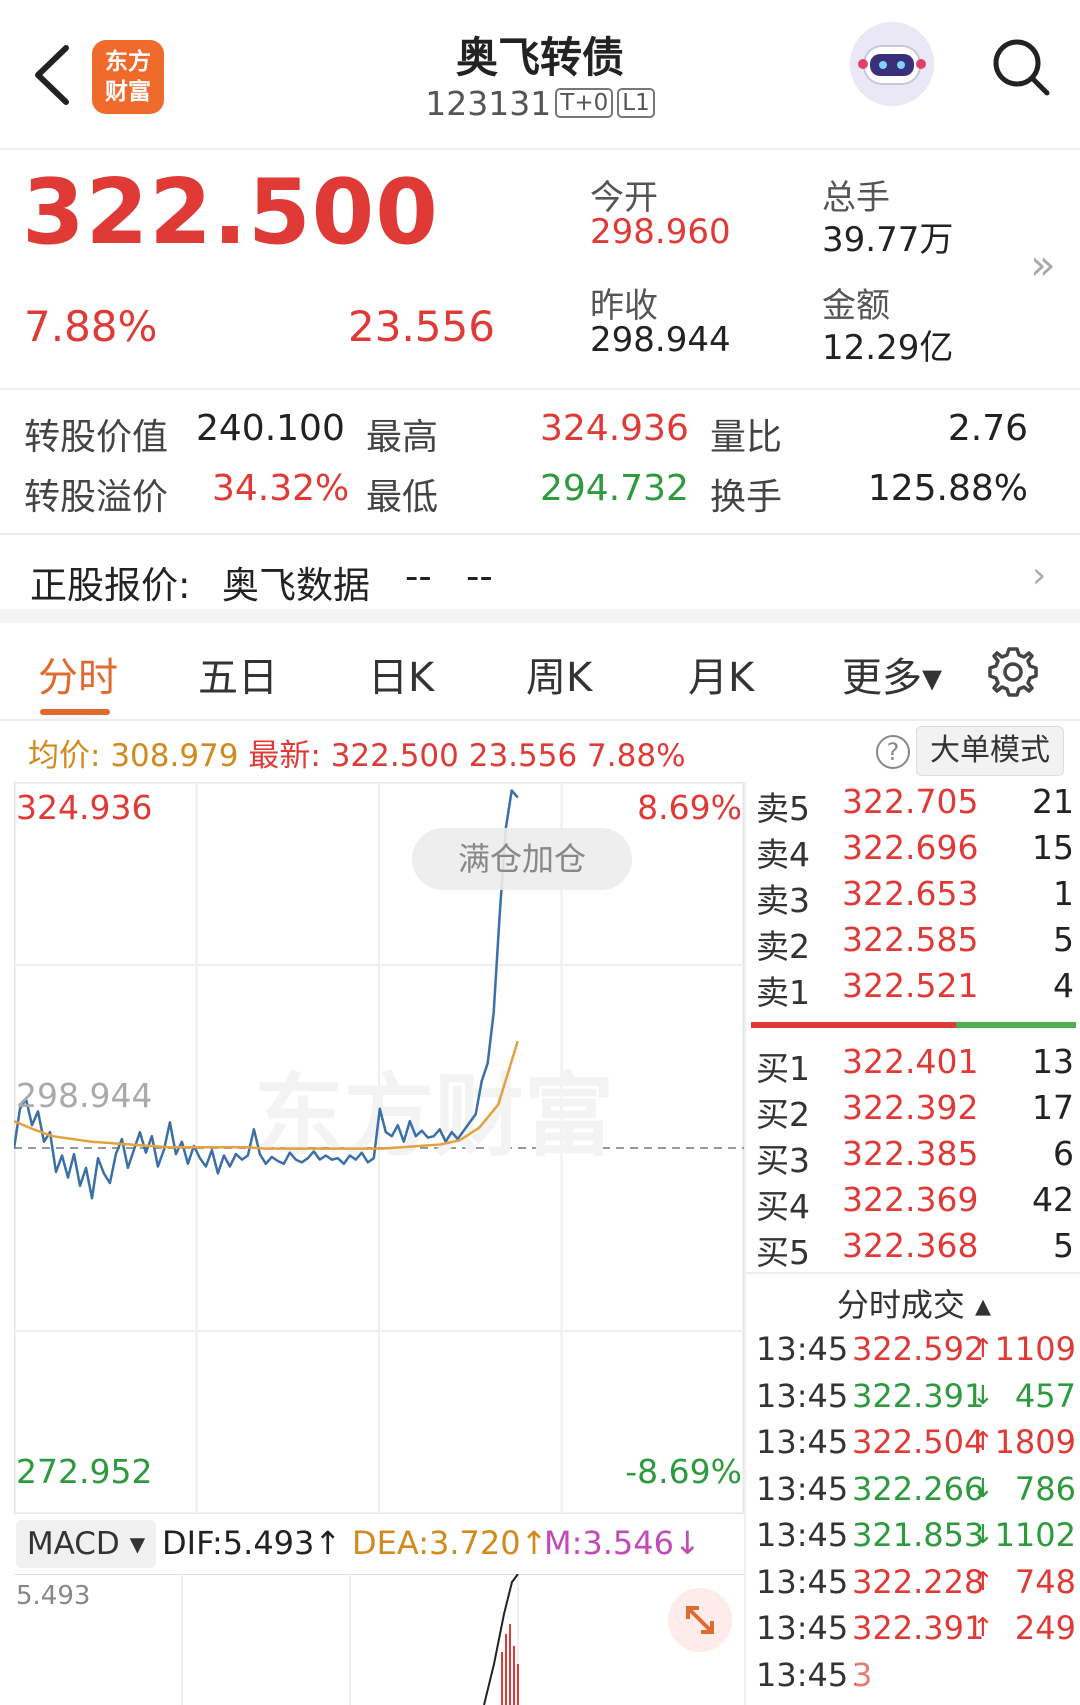 The width and height of the screenshot is (1080, 1705). I want to click on turnover-label: 换手, so click(746, 497).